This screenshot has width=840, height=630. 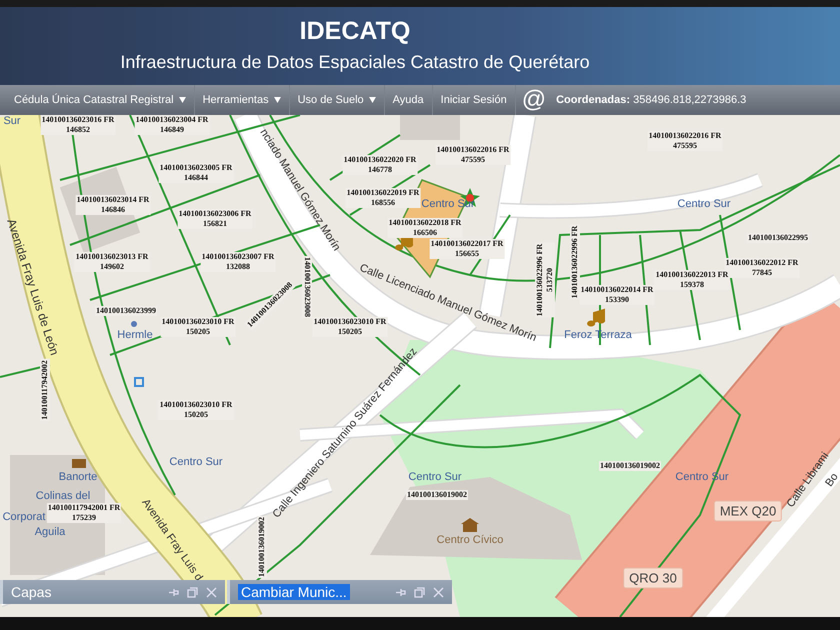 What do you see at coordinates (45, 390) in the screenshot?
I see `parcel-label: 140100117942002` at bounding box center [45, 390].